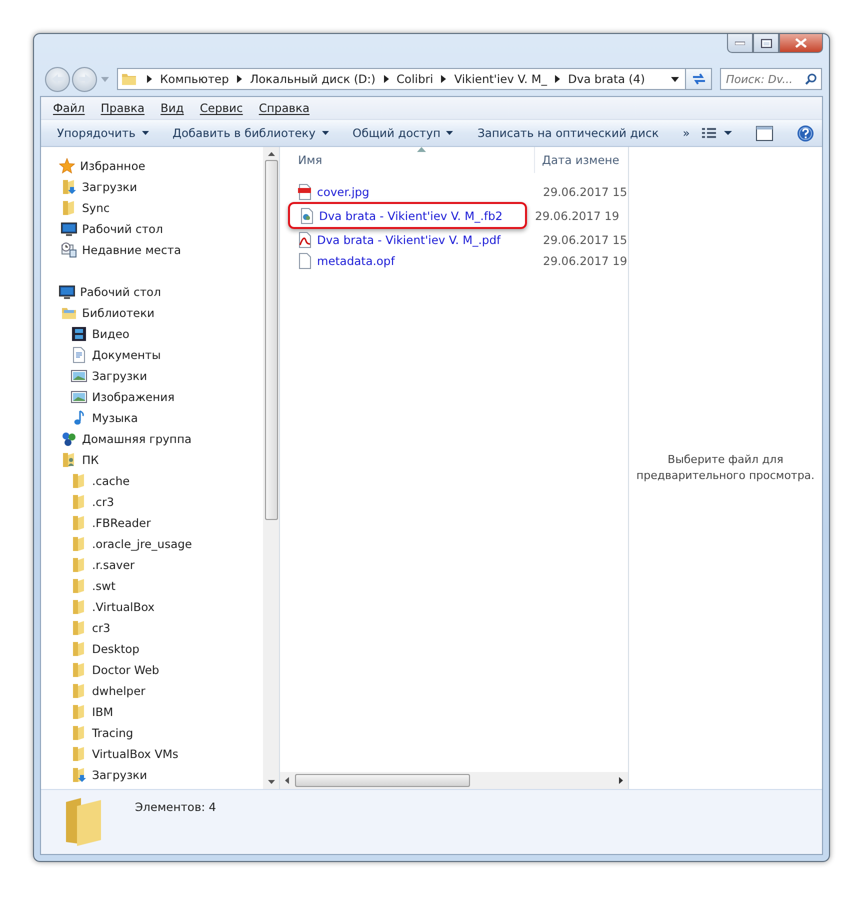 The width and height of the screenshot is (864, 898). What do you see at coordinates (284, 108) in the screenshot?
I see `menu-item: Справка` at bounding box center [284, 108].